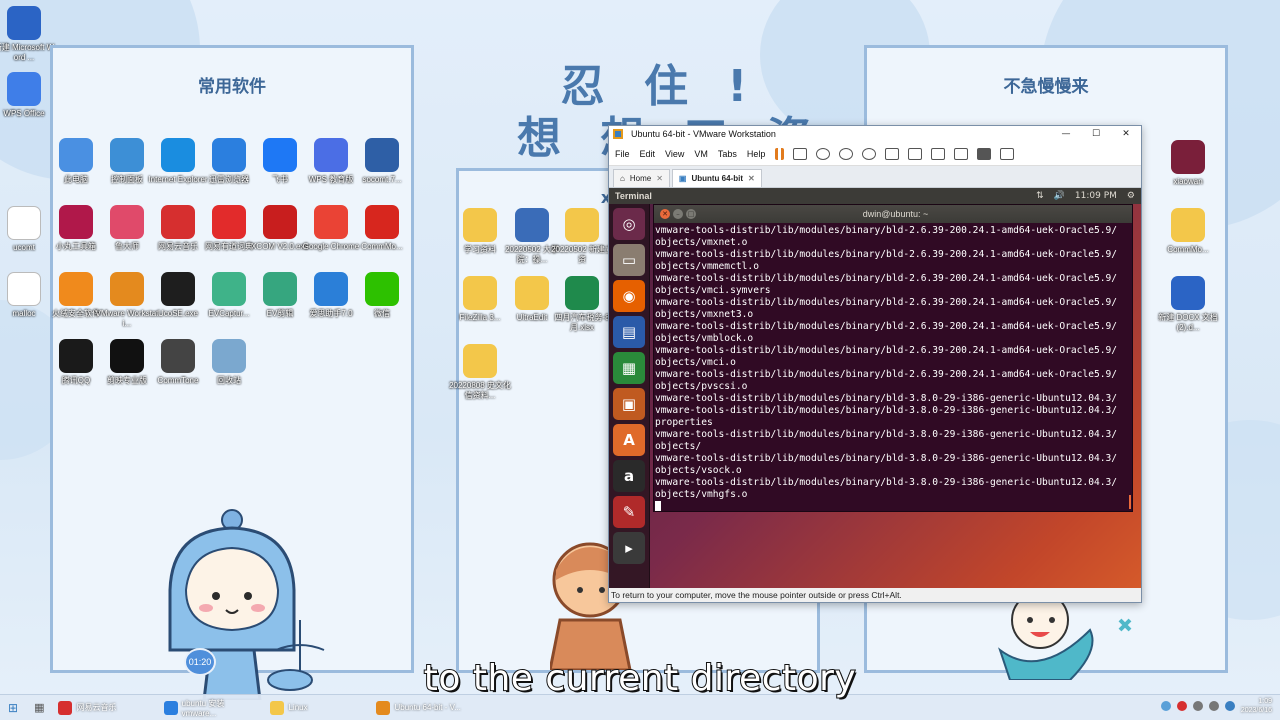  What do you see at coordinates (127, 222) in the screenshot?
I see `master-icon` at bounding box center [127, 222].